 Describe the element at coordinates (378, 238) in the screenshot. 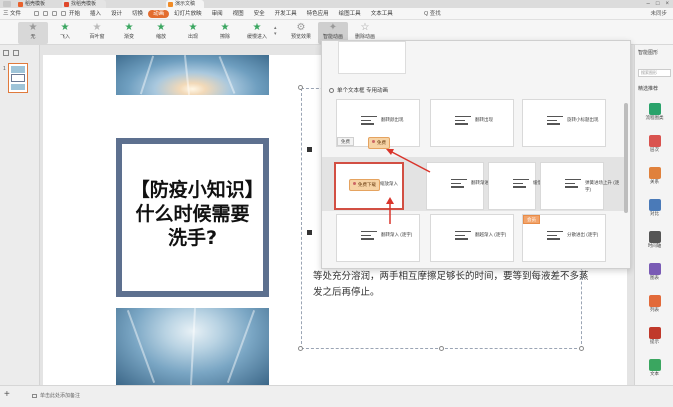

I see `animation-card-7: 翻转渐入 (逐字)` at that location.